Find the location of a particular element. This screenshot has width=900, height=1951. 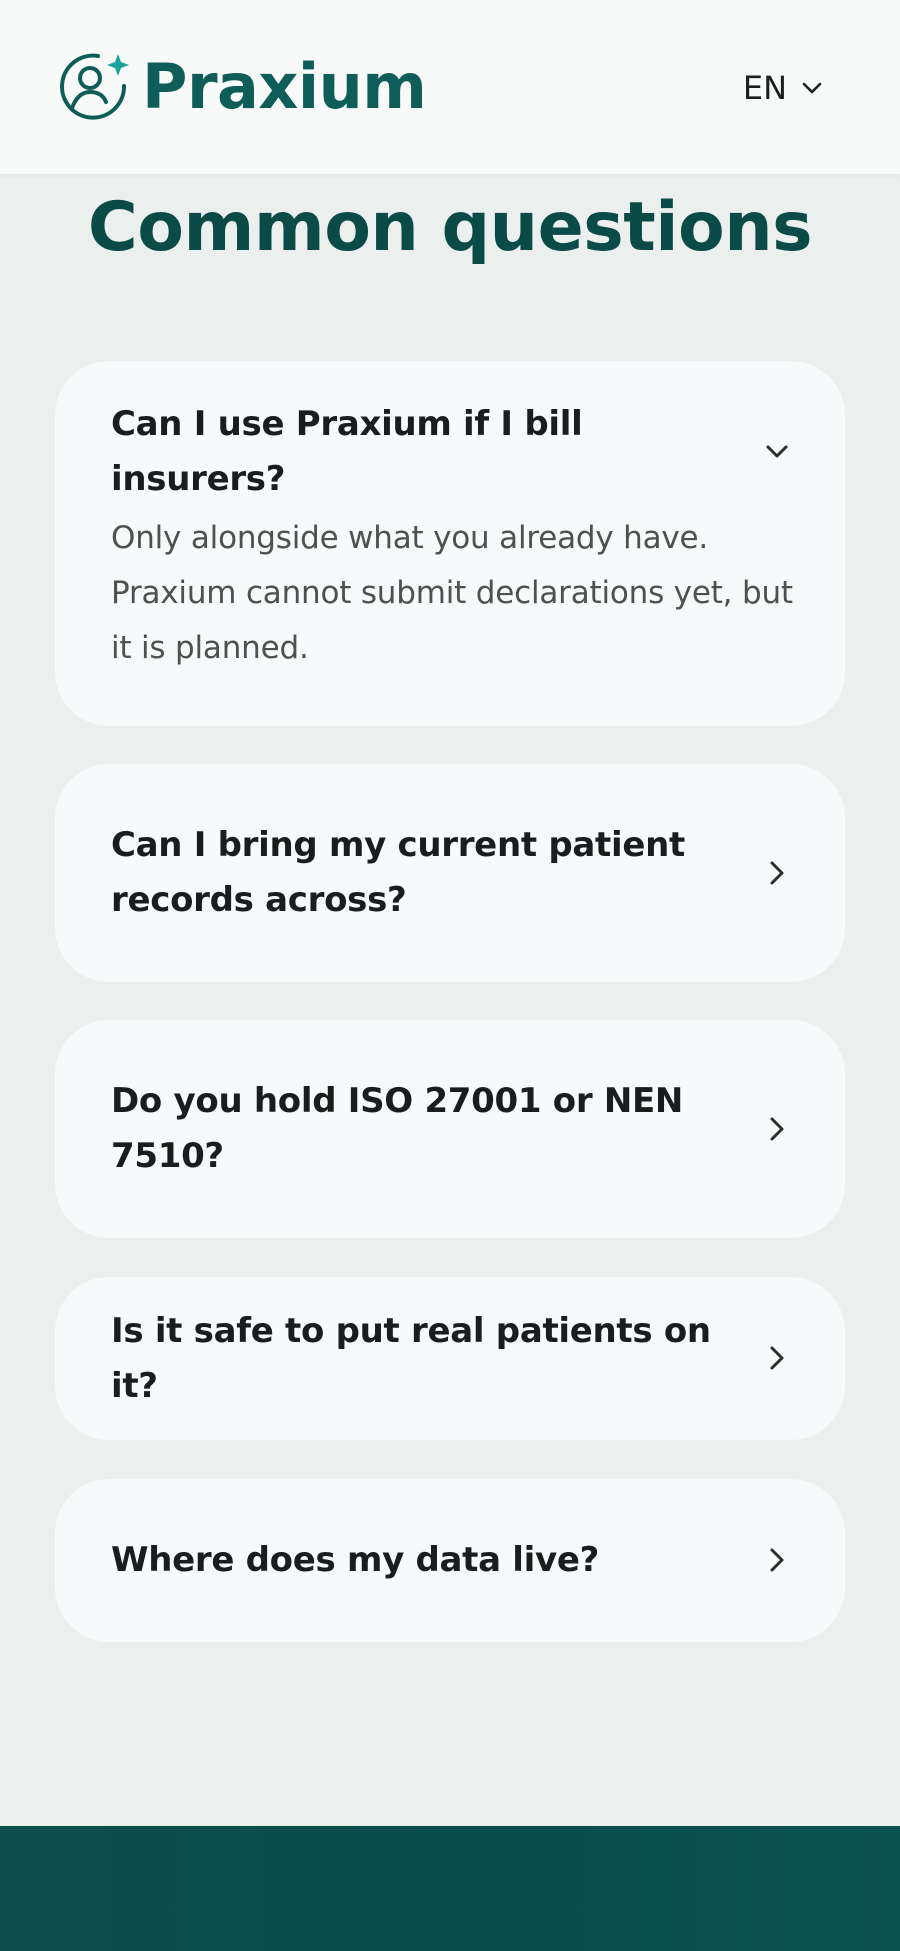

faq-item: Where does my data live? is located at coordinates (450, 1560).